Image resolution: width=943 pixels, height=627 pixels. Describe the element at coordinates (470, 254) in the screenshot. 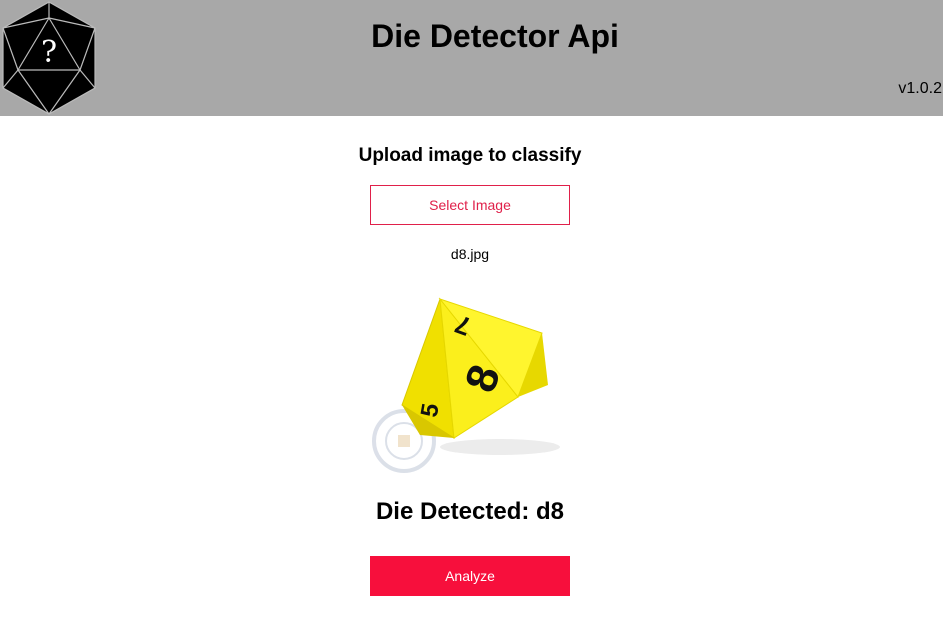

I see `selected-file-name: d8.jpg` at that location.